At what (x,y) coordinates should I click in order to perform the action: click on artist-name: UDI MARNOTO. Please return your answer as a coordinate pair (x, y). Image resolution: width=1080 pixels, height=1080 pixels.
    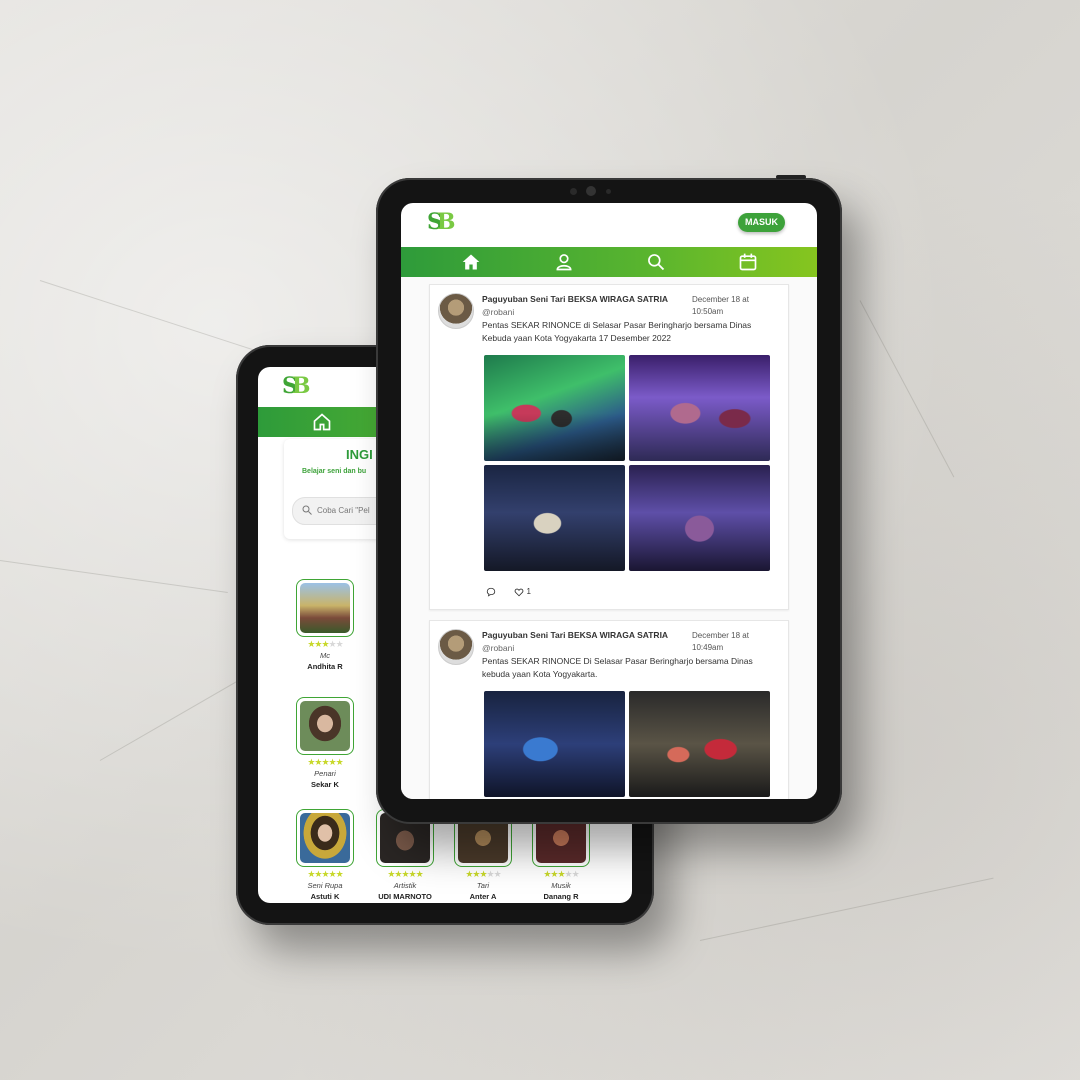
    Looking at the image, I should click on (405, 896).